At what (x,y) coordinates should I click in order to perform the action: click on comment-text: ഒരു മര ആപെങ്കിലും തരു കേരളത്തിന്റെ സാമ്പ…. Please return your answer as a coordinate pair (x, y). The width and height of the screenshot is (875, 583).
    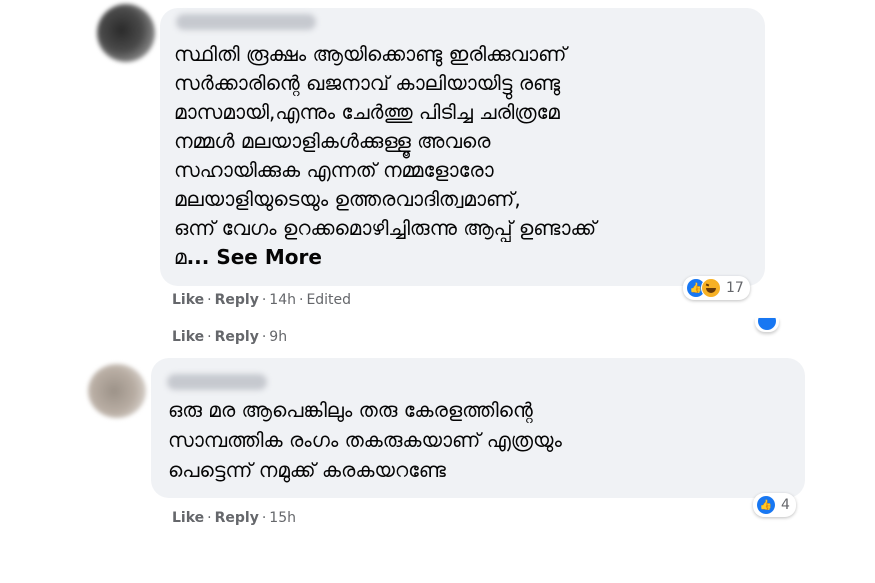
    Looking at the image, I should click on (365, 440).